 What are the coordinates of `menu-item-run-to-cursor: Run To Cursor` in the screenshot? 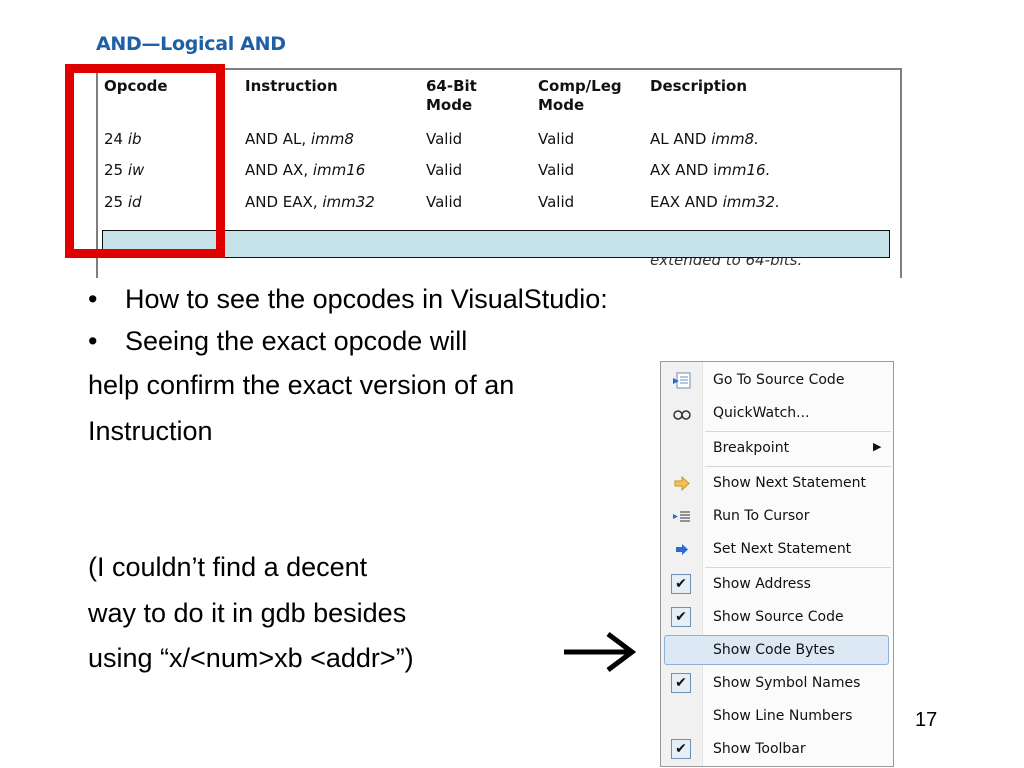 It's located at (777, 516).